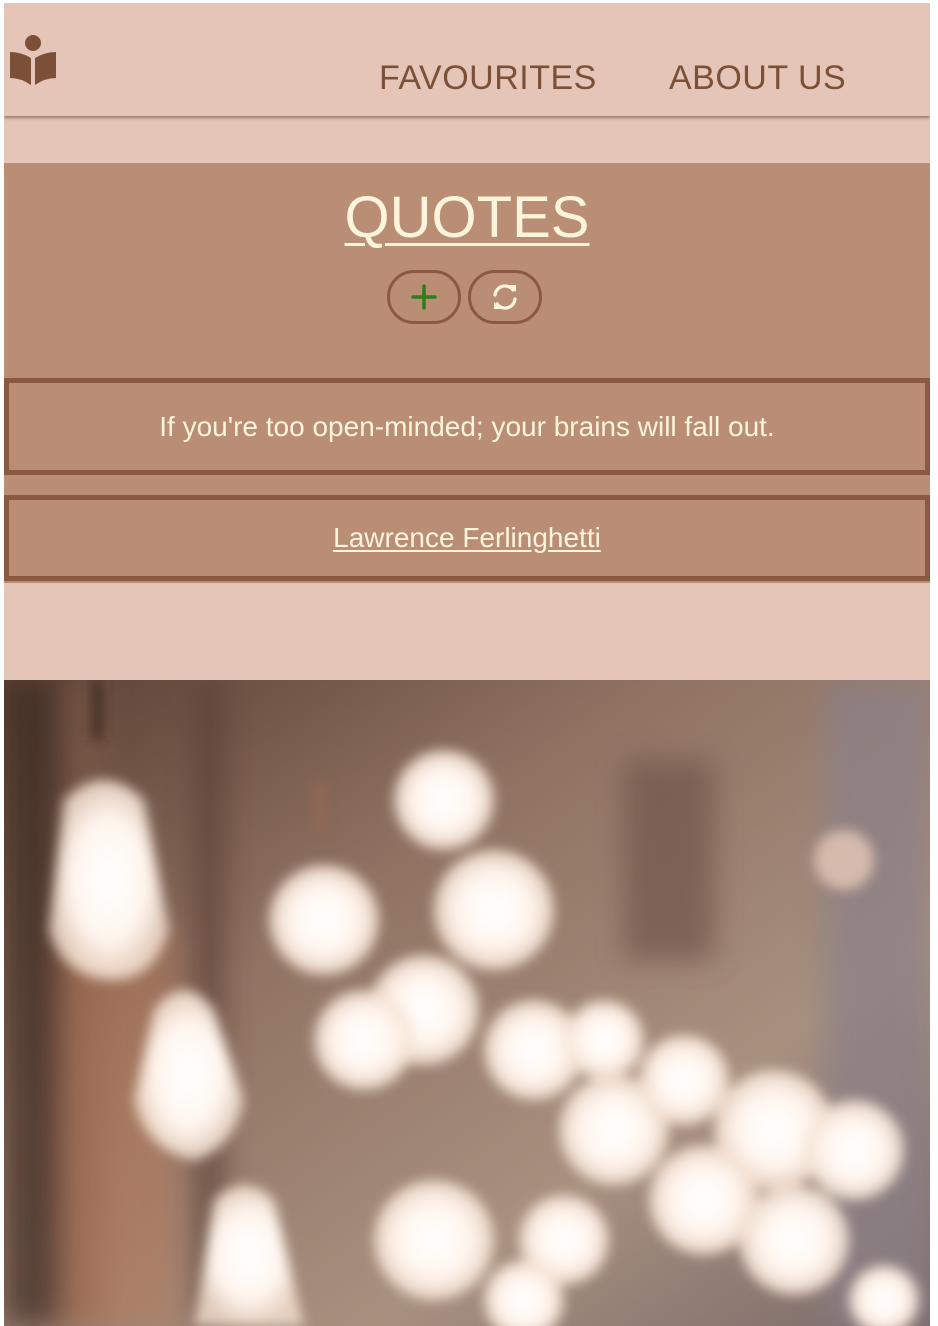 This screenshot has height=1326, width=938. What do you see at coordinates (488, 78) in the screenshot?
I see `nav-favourites-link: FAVOURITES` at bounding box center [488, 78].